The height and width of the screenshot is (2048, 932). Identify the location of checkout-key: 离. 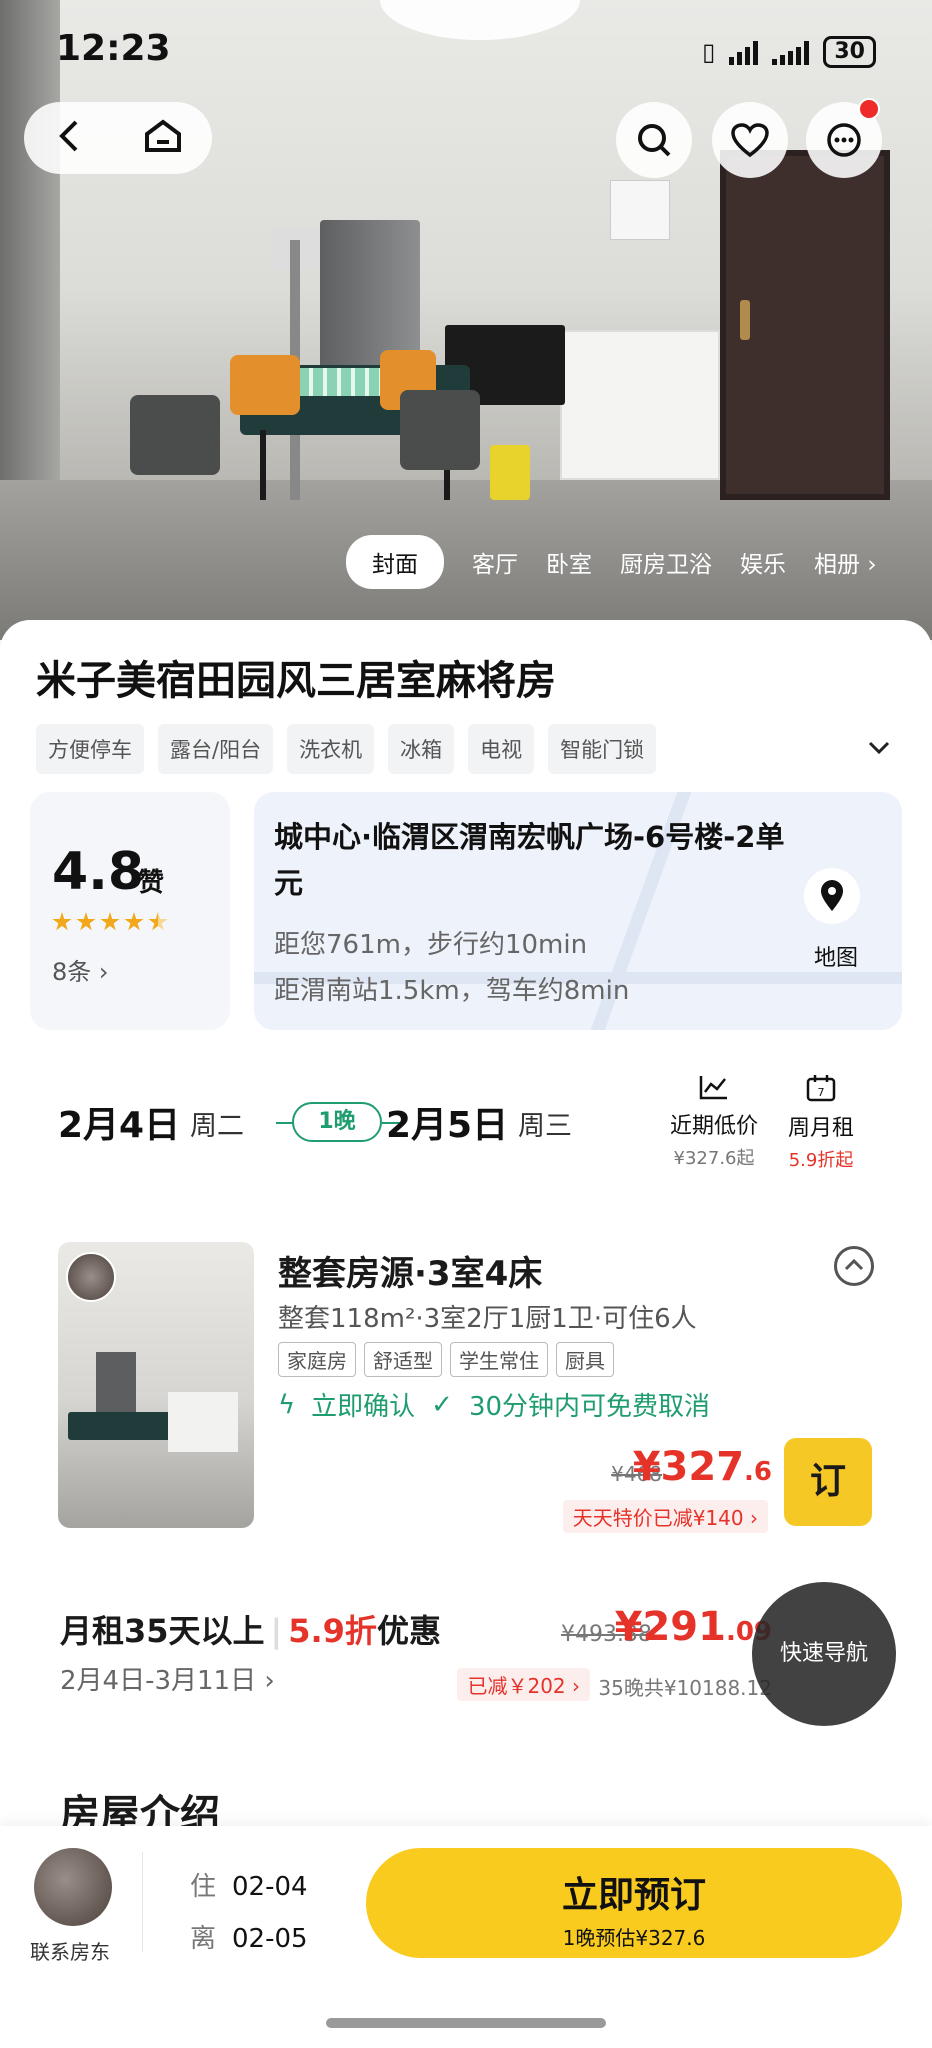
(203, 1939).